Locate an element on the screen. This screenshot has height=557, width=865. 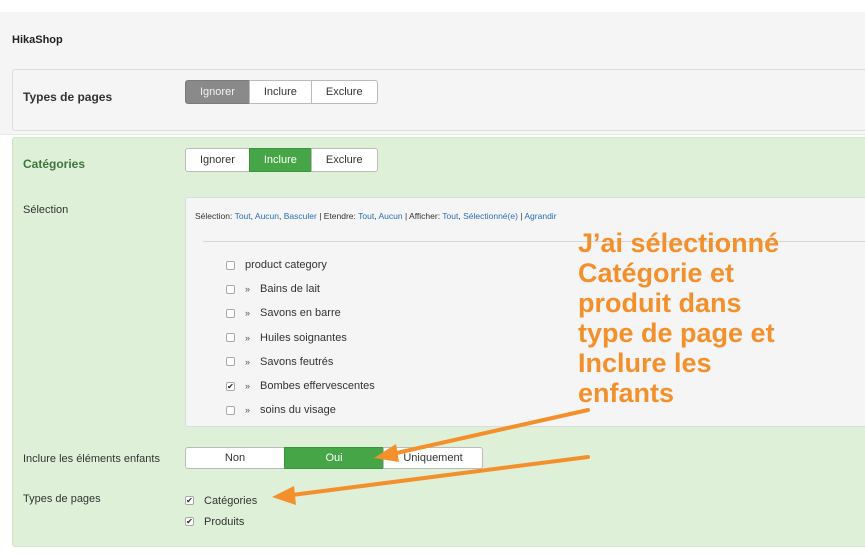
page-type-produits: ✔ Produits is located at coordinates (221, 521).